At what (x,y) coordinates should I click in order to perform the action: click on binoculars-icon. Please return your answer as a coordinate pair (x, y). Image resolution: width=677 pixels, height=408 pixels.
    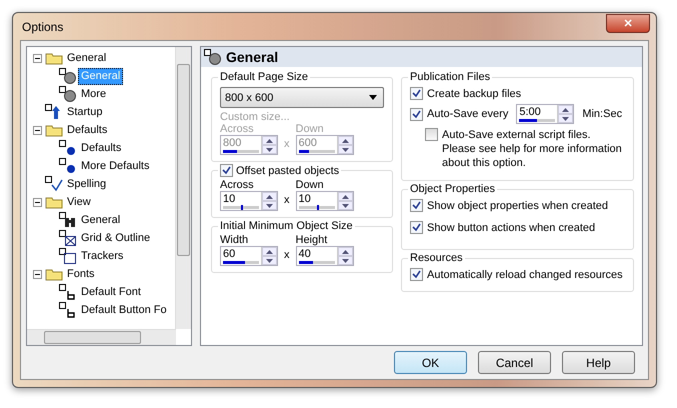
    Looking at the image, I should click on (68, 220).